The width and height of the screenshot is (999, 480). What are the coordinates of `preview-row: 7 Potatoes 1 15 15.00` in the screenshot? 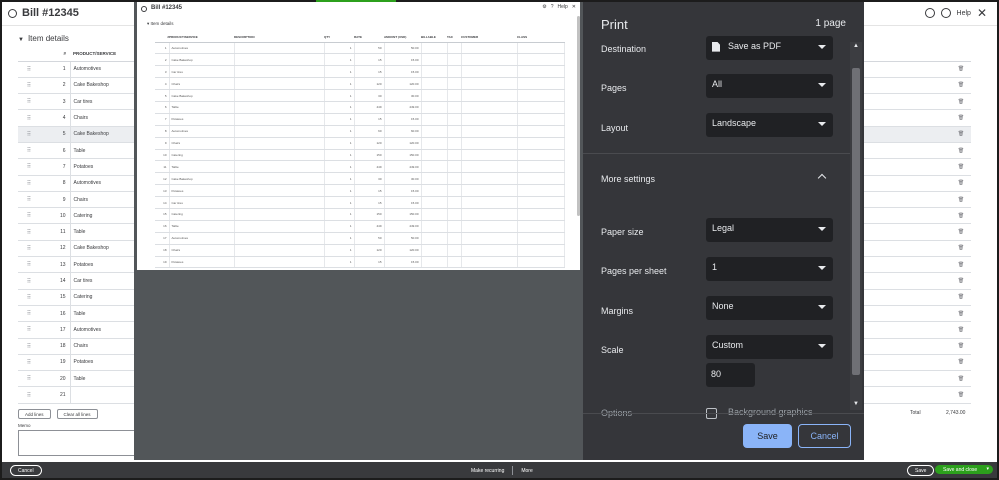 It's located at (360, 119).